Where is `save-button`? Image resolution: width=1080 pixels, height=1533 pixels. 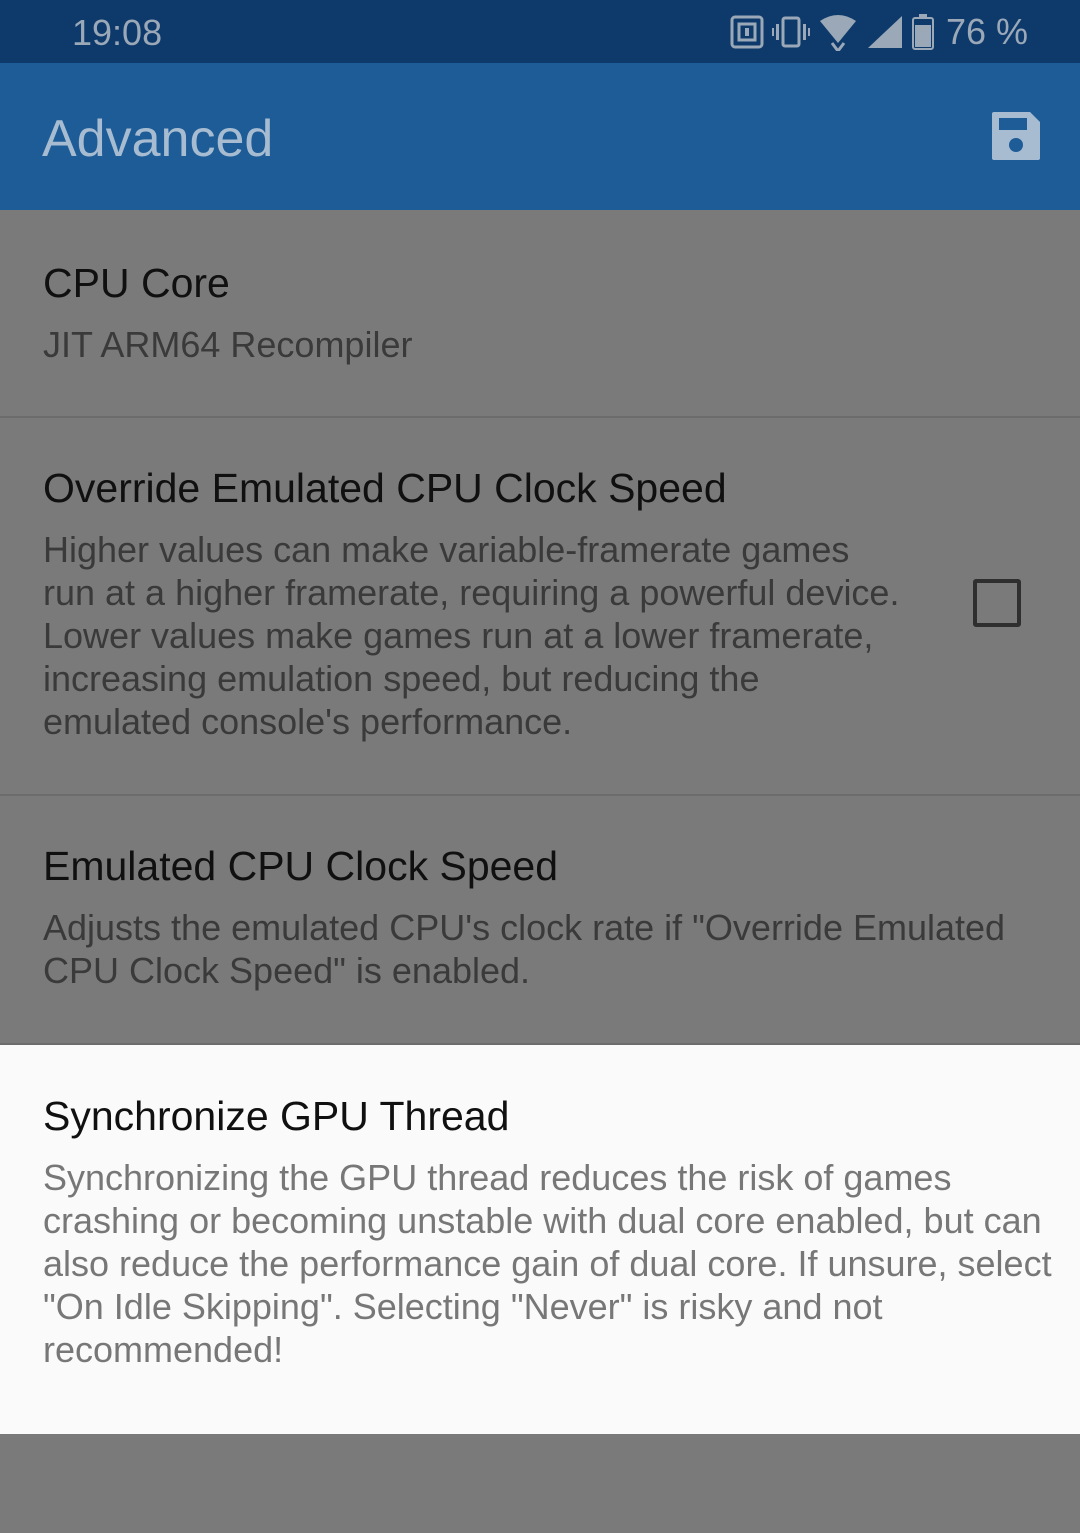 save-button is located at coordinates (1016, 136).